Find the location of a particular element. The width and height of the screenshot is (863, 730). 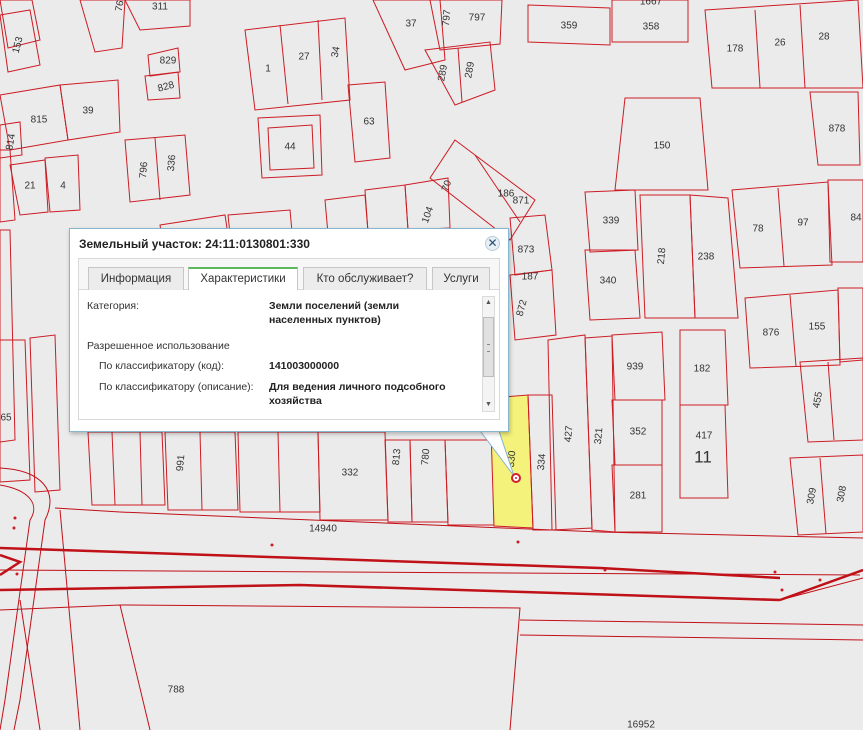

label-76: 76 is located at coordinates (120, 6).